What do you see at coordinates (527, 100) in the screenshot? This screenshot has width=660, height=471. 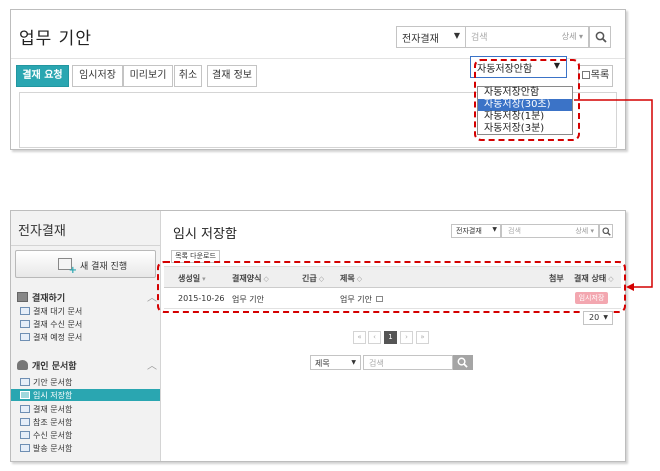 I see `callout-highlight-autosave` at bounding box center [527, 100].